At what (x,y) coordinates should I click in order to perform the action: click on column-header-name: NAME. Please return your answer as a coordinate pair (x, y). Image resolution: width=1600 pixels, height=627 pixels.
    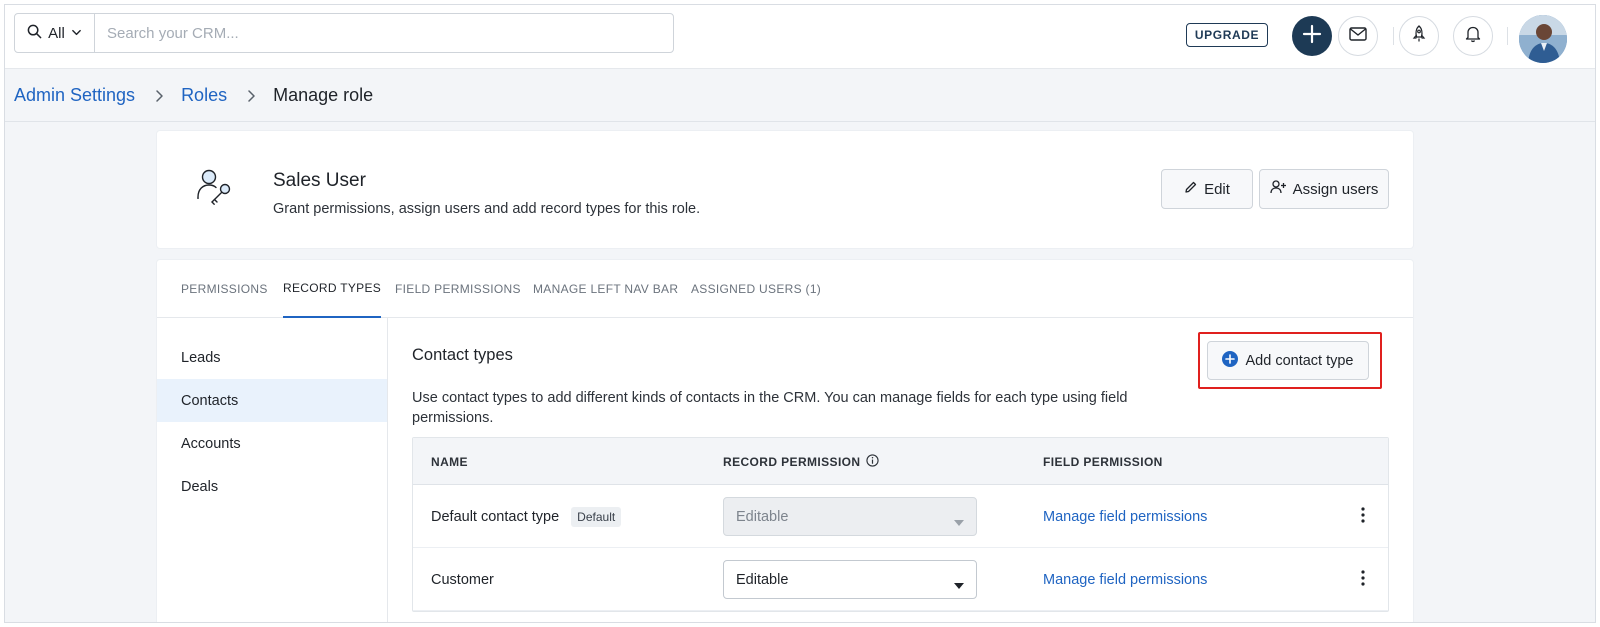
    Looking at the image, I should click on (449, 461).